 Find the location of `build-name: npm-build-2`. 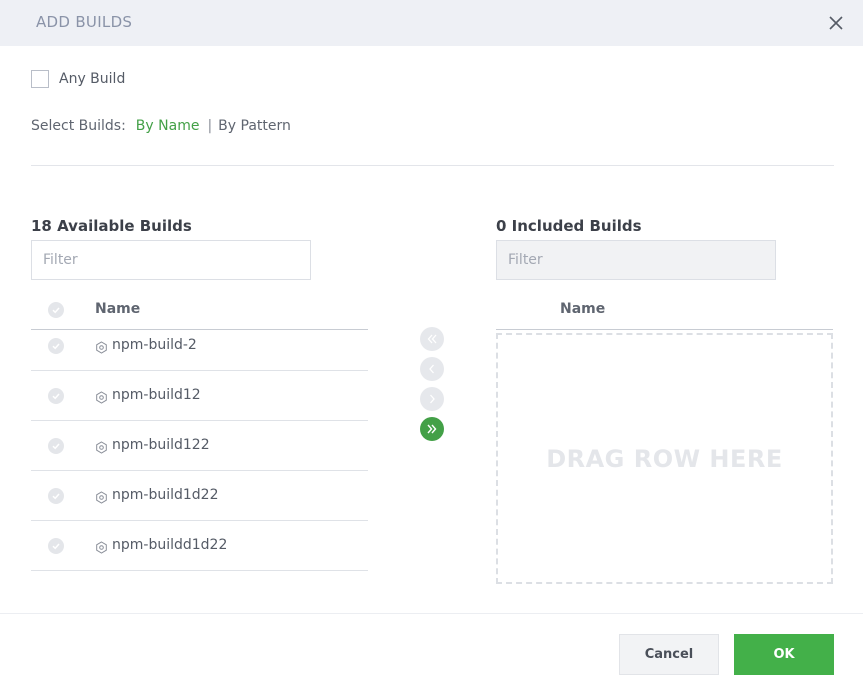

build-name: npm-build-2 is located at coordinates (154, 345).